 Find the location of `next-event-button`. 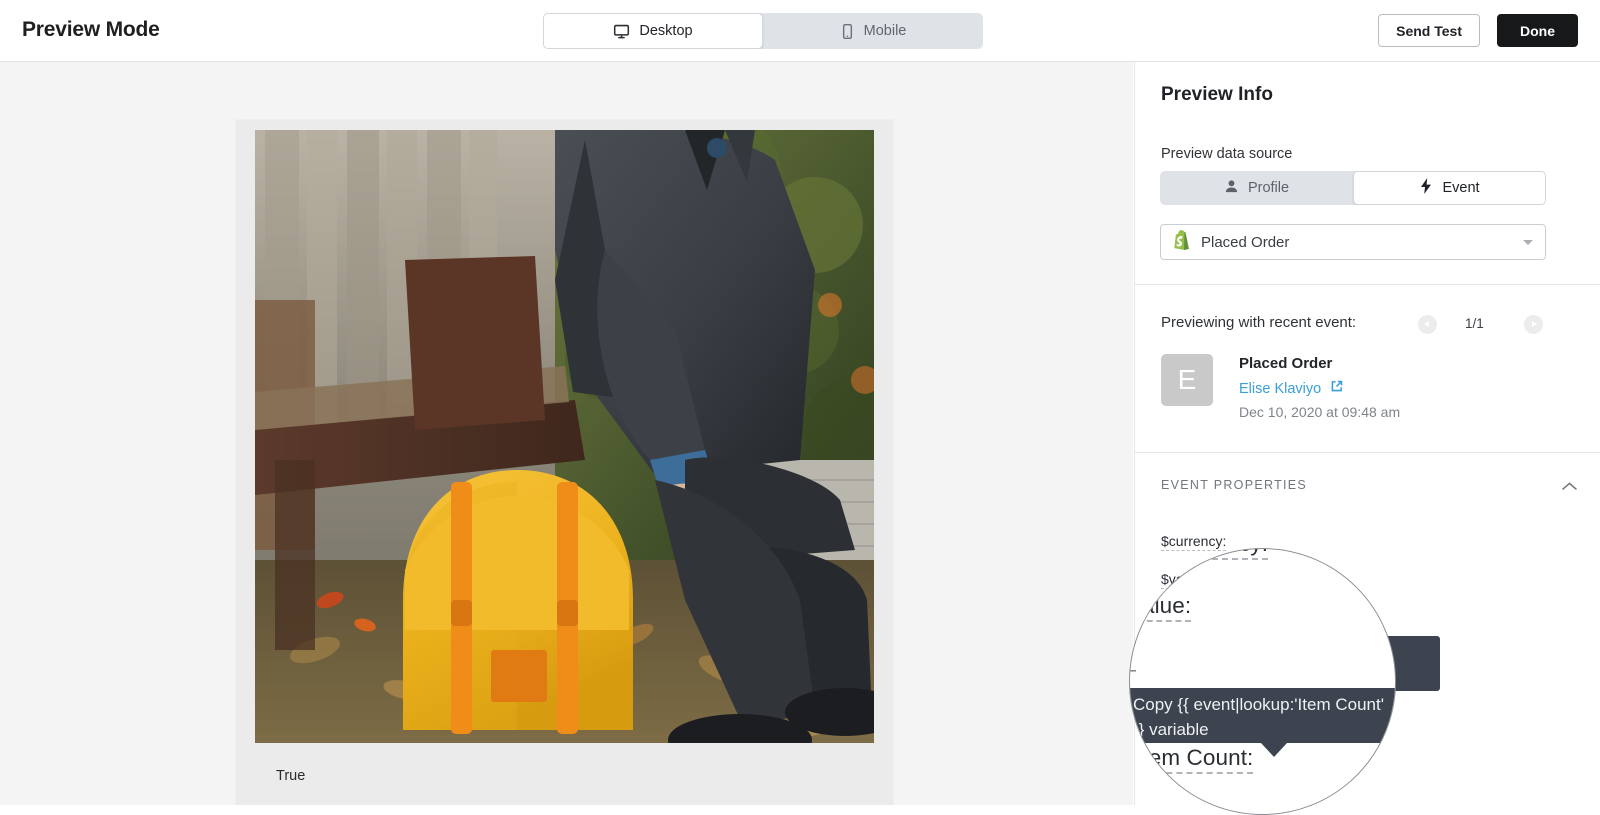

next-event-button is located at coordinates (1533, 324).